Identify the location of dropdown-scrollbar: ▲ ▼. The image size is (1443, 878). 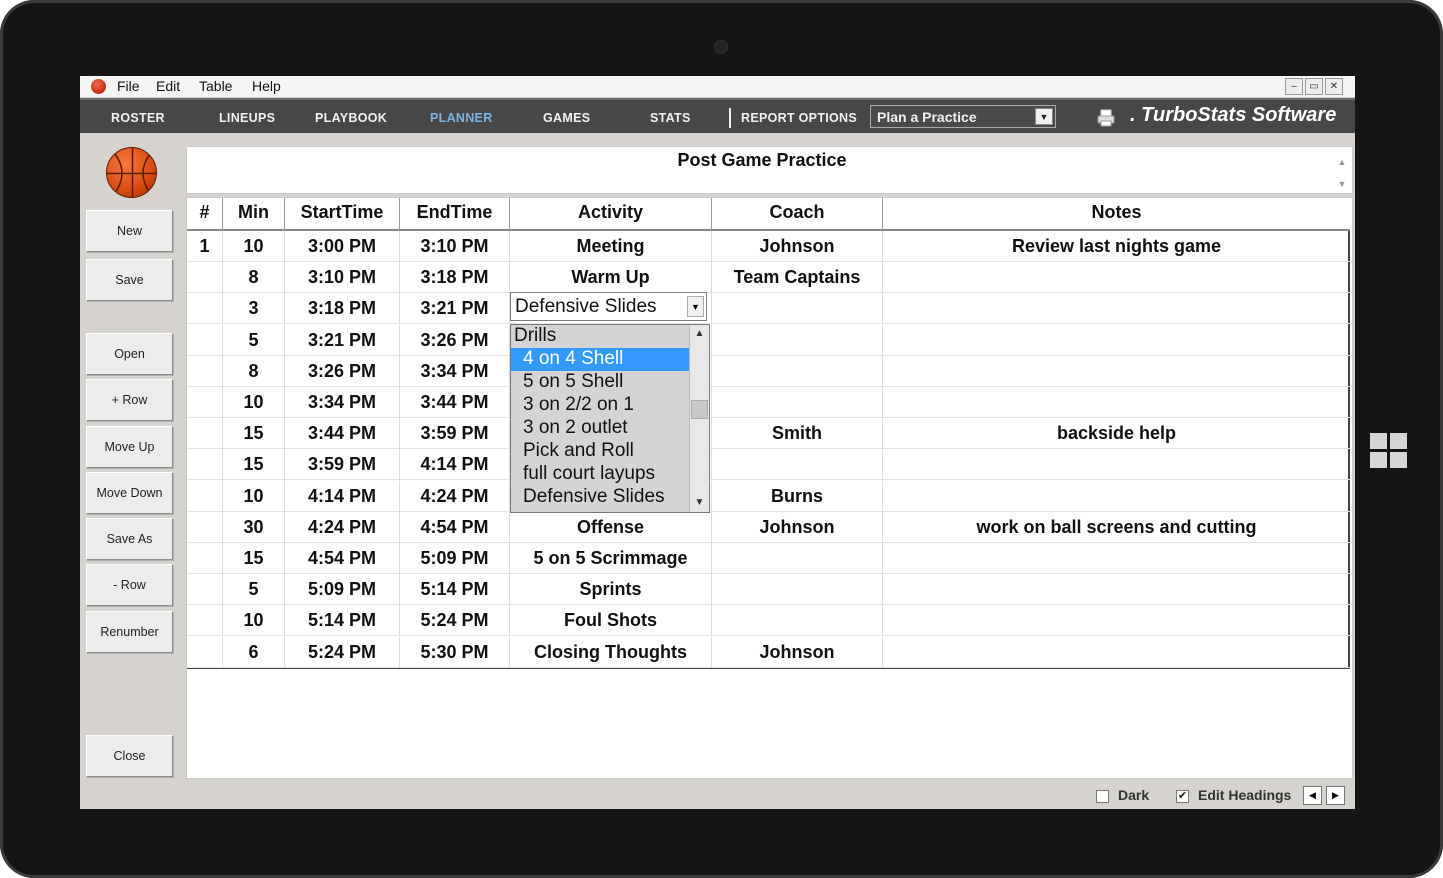
(699, 418).